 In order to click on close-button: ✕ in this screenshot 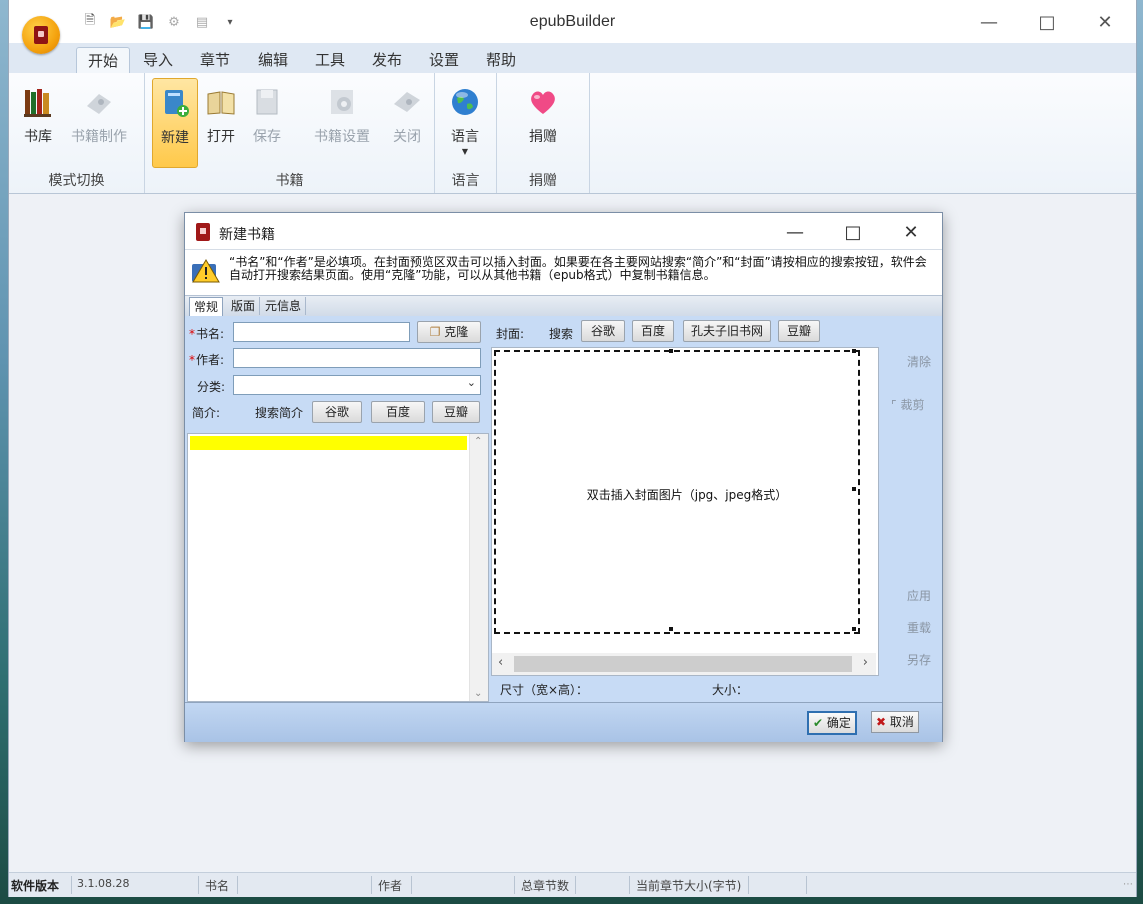, I will do `click(1105, 22)`.